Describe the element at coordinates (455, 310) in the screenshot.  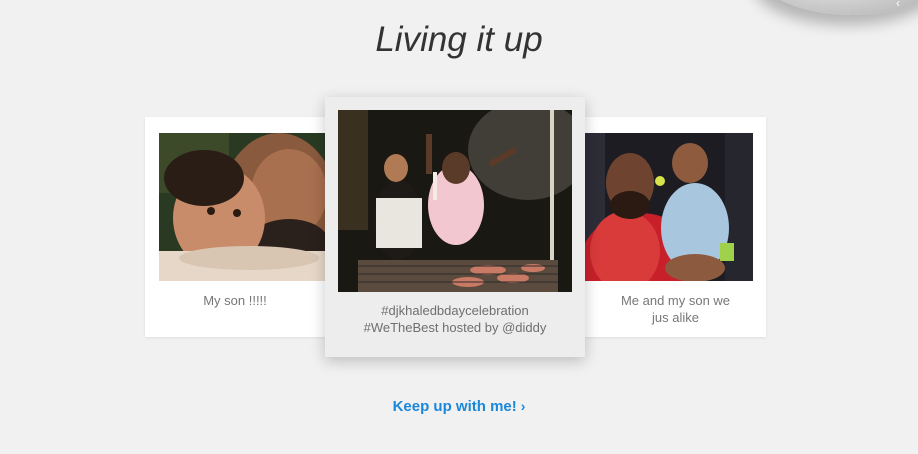
I see `caption-line: #djkhaledbdaycelebration` at that location.